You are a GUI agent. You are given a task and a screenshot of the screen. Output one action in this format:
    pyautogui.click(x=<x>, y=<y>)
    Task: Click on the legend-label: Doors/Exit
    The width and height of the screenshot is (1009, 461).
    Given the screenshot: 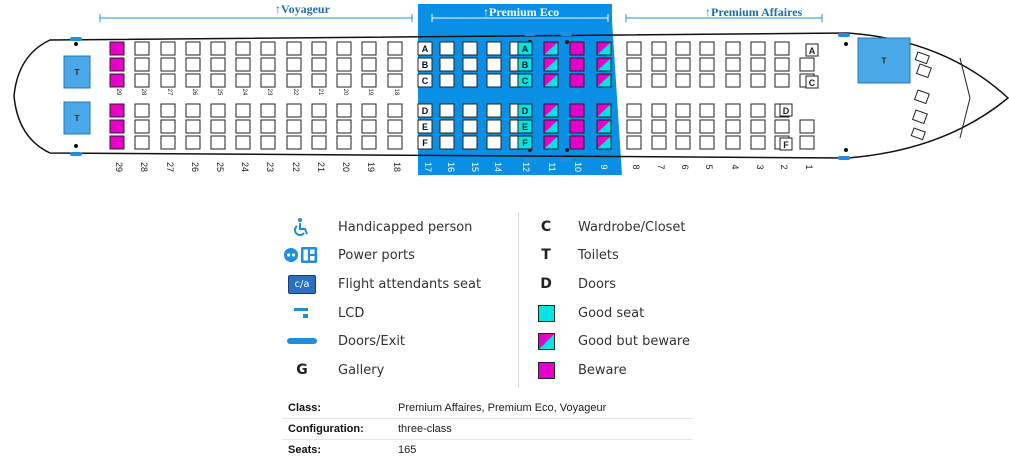 What is the action you would take?
    pyautogui.click(x=372, y=341)
    